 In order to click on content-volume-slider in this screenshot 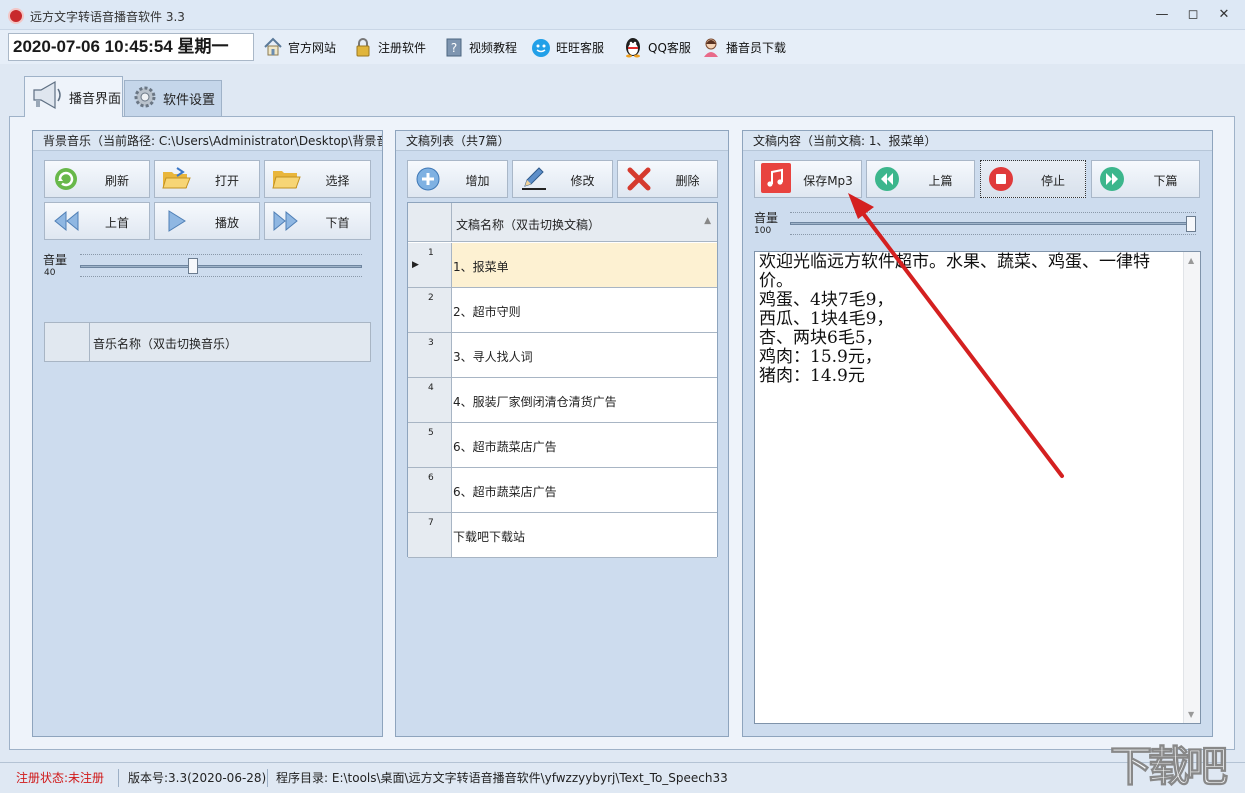, I will do `click(993, 223)`.